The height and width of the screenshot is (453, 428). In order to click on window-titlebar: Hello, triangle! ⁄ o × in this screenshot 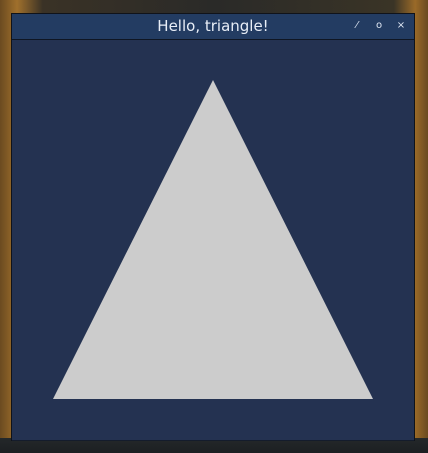, I will do `click(213, 27)`.